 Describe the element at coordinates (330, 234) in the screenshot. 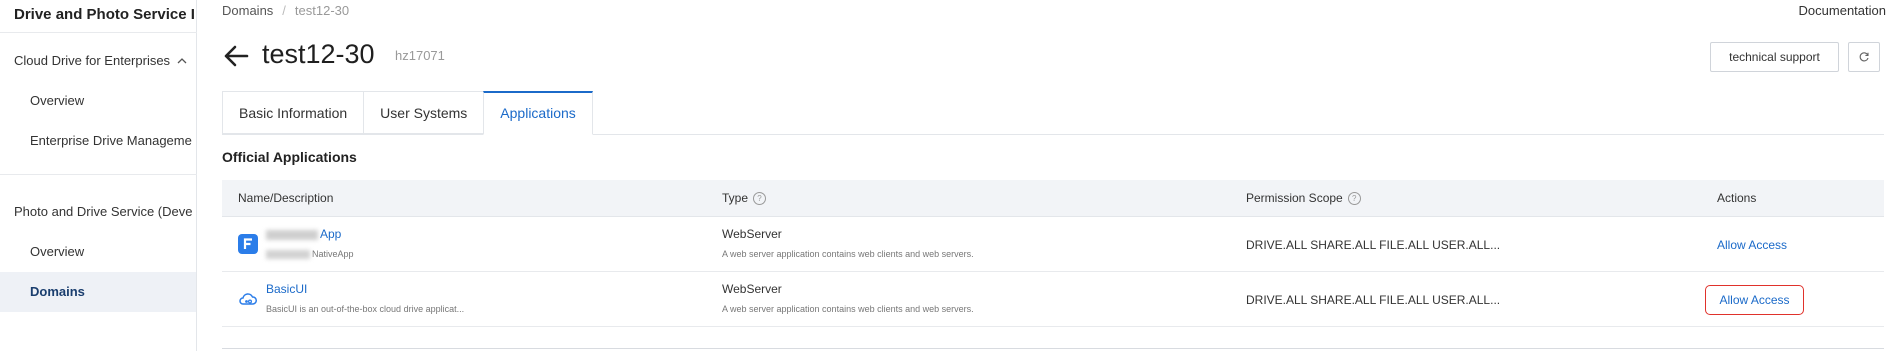

I see `app-name-link: App` at that location.